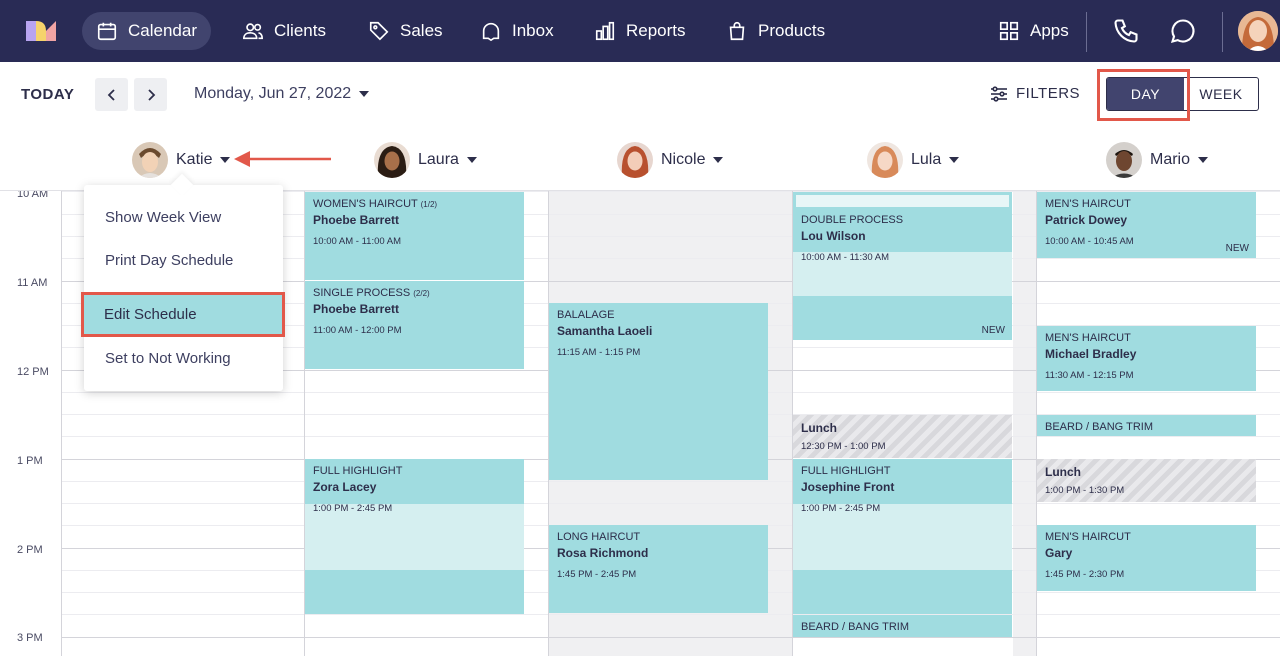  What do you see at coordinates (1146, 480) in the screenshot?
I see `break-block: Lunch 1:00 PM - 1:30 PM` at bounding box center [1146, 480].